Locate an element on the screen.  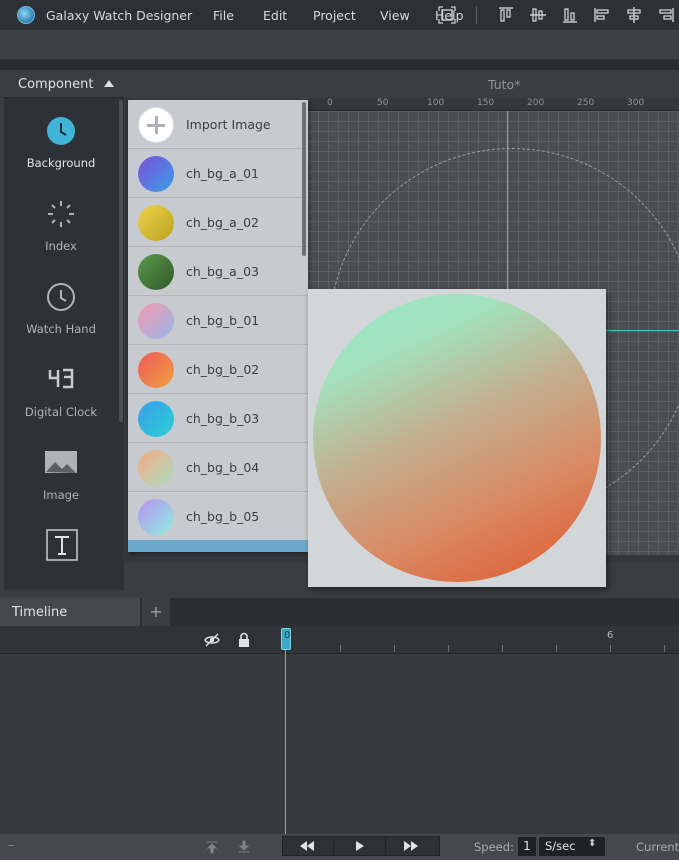
image-name: ch_bg_a_01 is located at coordinates (222, 173).